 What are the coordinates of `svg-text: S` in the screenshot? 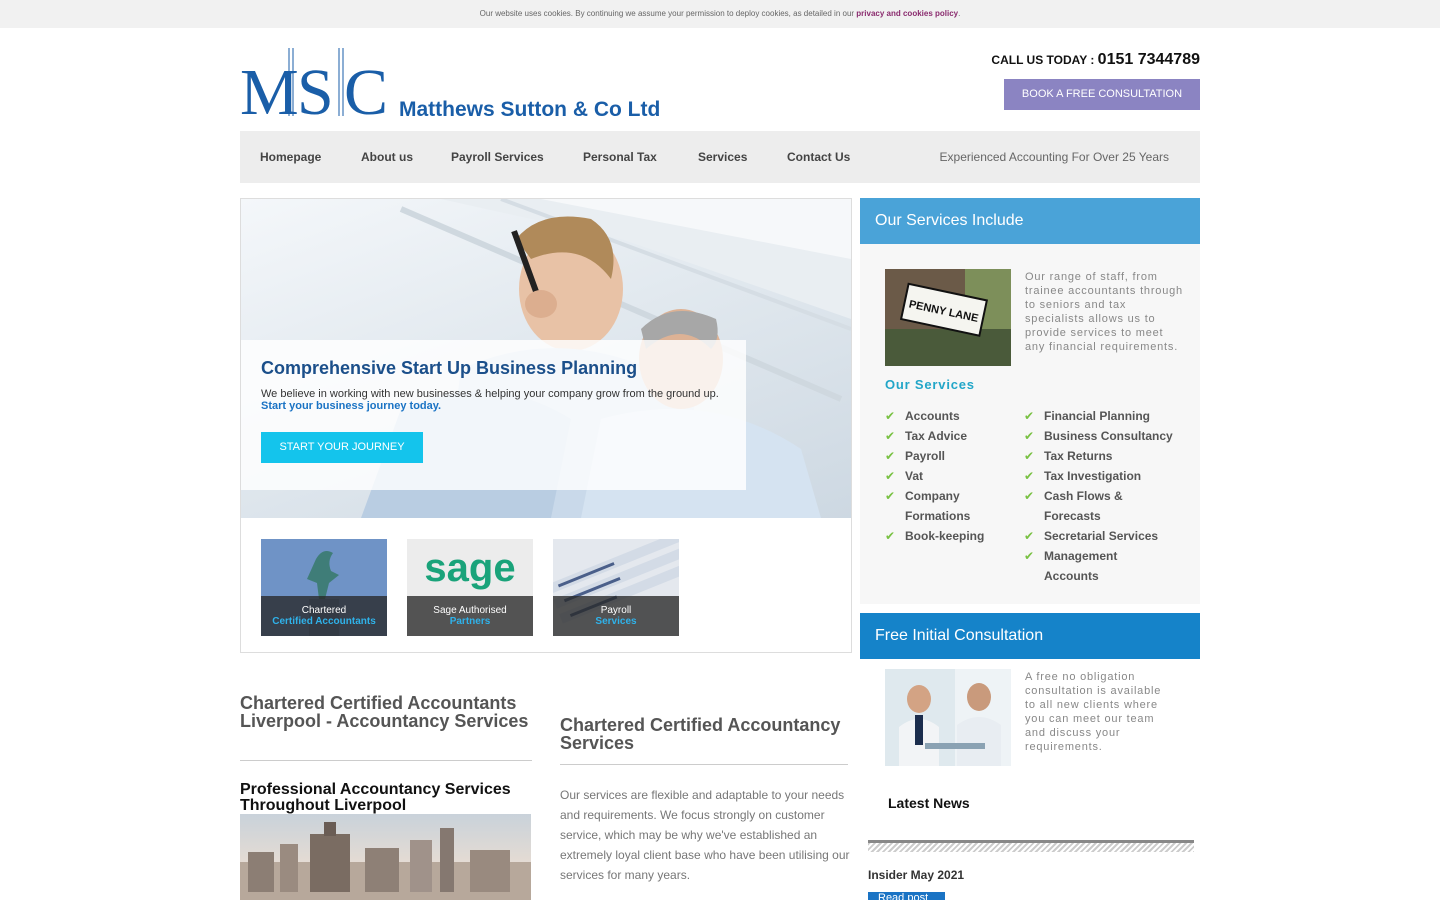 It's located at (315, 87).